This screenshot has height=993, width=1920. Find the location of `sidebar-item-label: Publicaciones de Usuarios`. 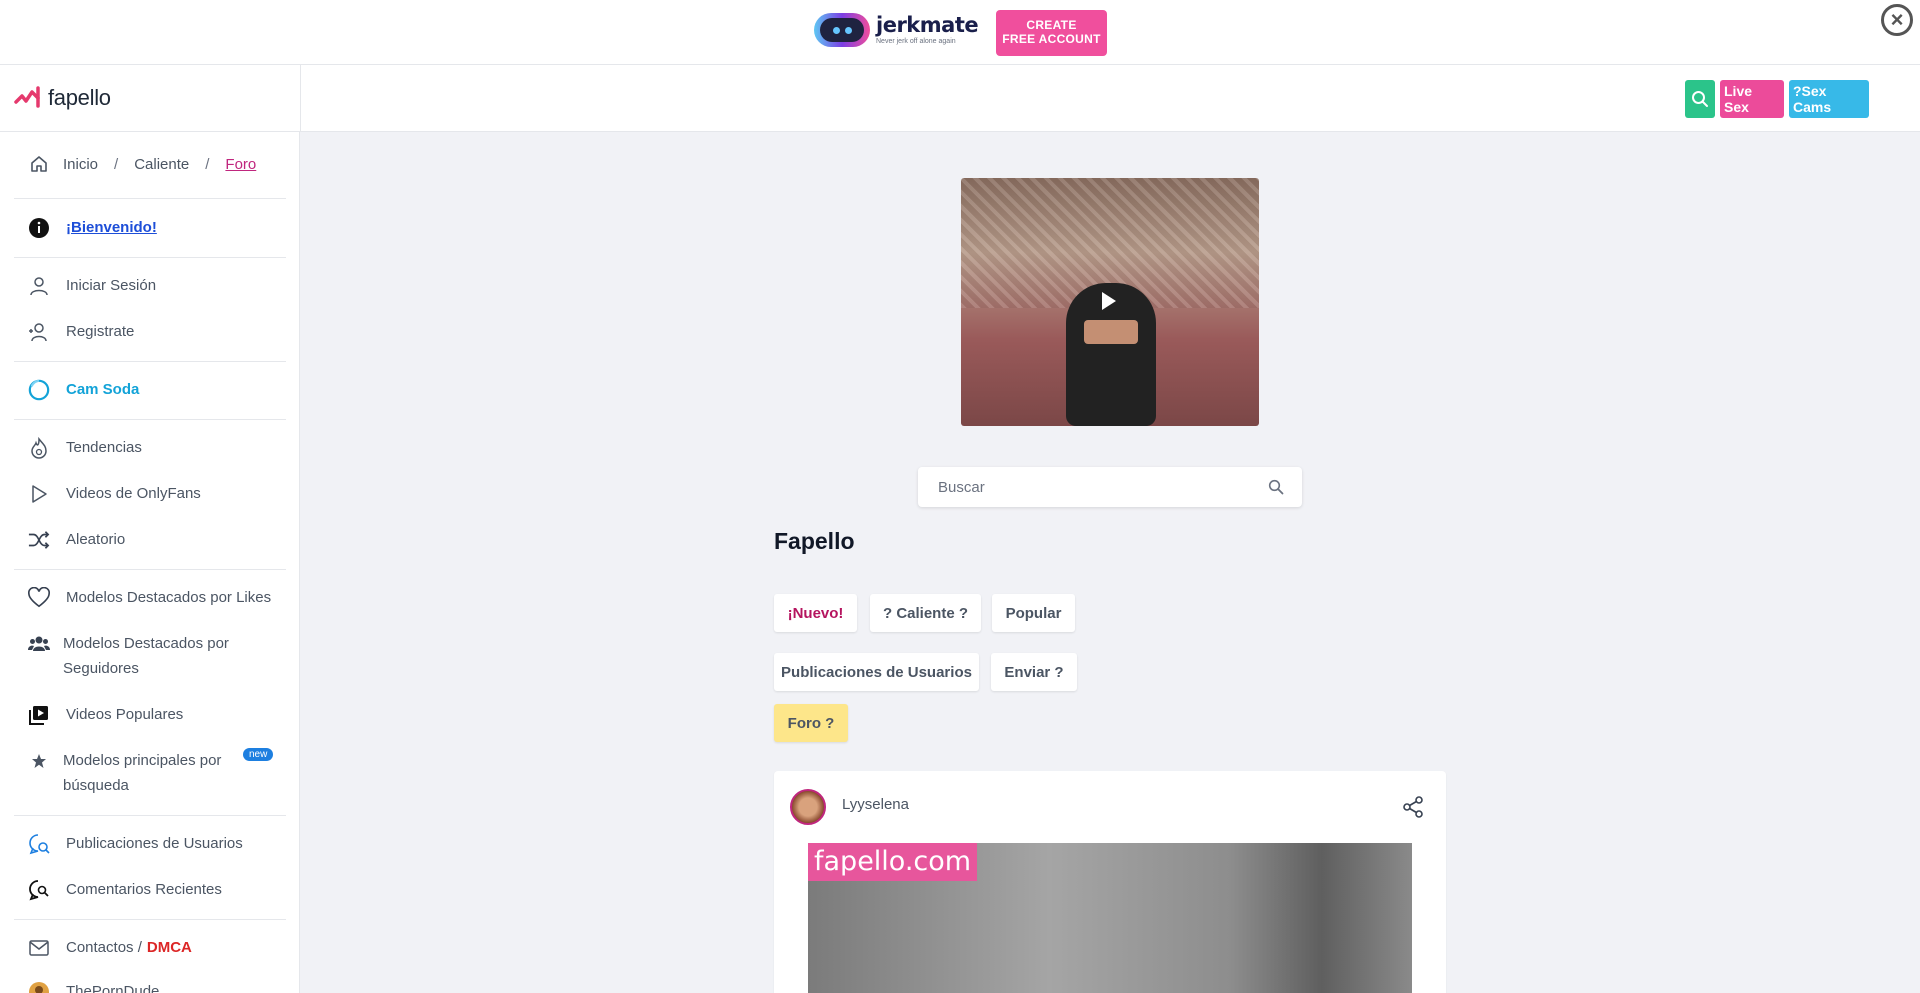

sidebar-item-label: Publicaciones de Usuarios is located at coordinates (154, 843).